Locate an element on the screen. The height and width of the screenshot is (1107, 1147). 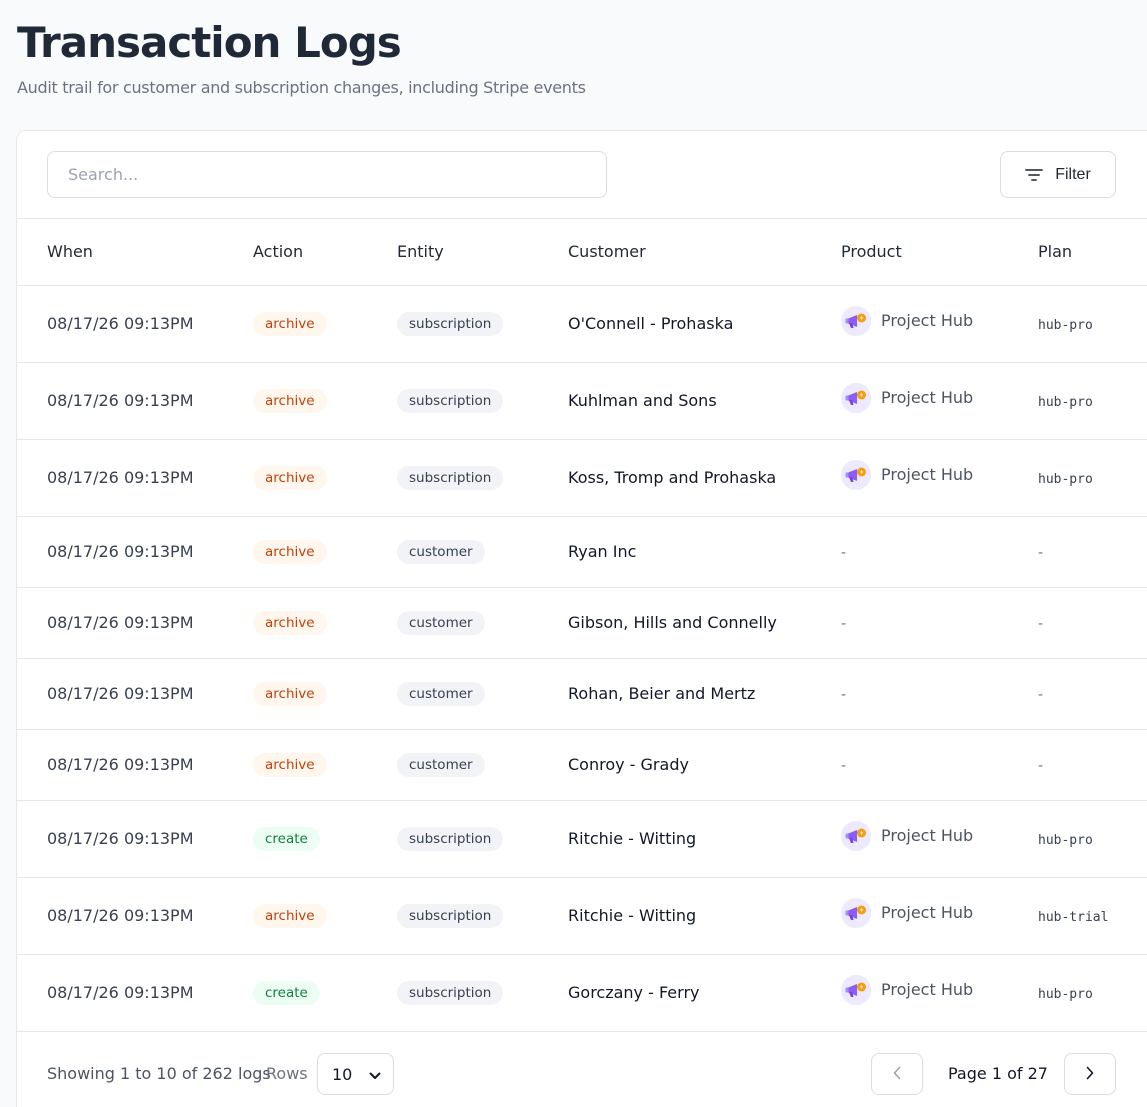
chevron-down-icon is located at coordinates (375, 1074).